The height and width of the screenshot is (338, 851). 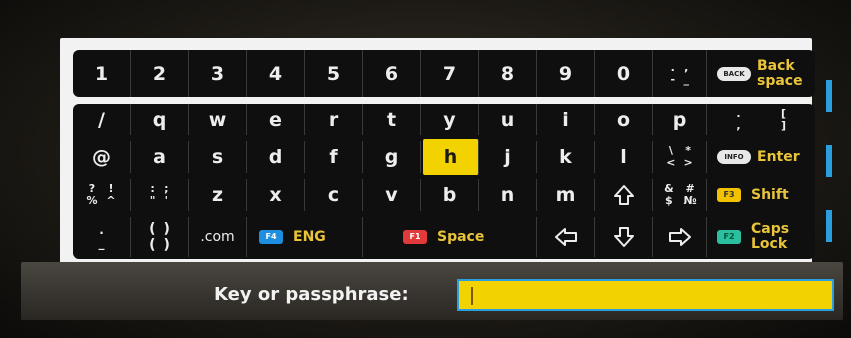 I want to click on info-remote-button-icon: INFO, so click(x=734, y=157).